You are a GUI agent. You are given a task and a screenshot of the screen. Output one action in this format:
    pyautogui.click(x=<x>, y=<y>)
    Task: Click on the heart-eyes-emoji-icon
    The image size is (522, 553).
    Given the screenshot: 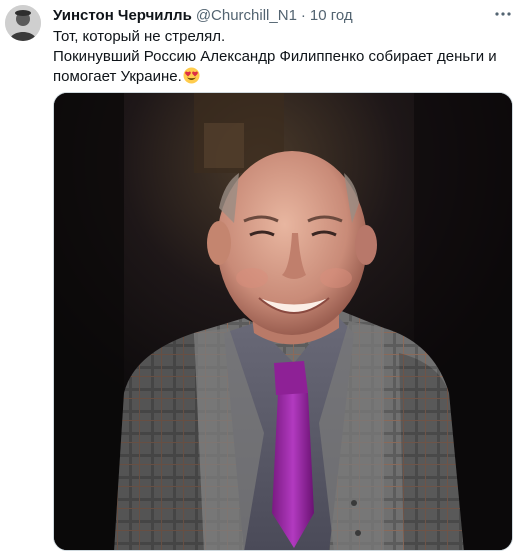 What is the action you would take?
    pyautogui.click(x=191, y=75)
    